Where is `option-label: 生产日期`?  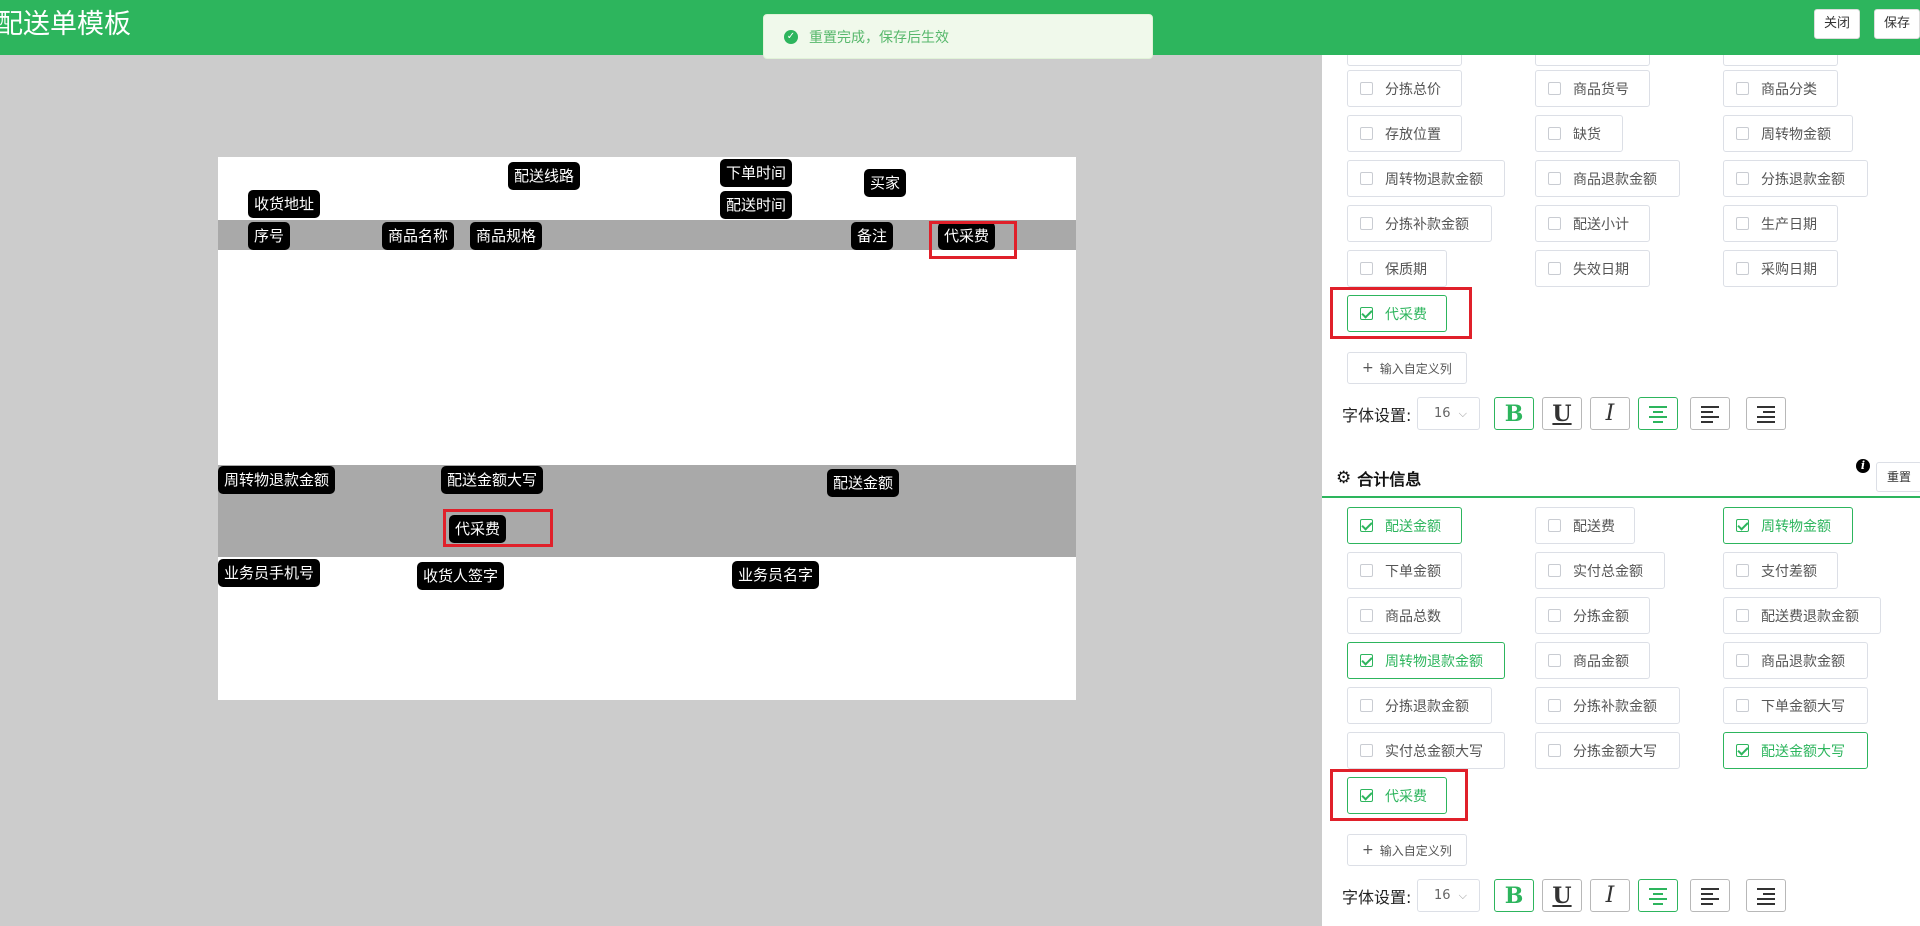 option-label: 生产日期 is located at coordinates (1789, 224).